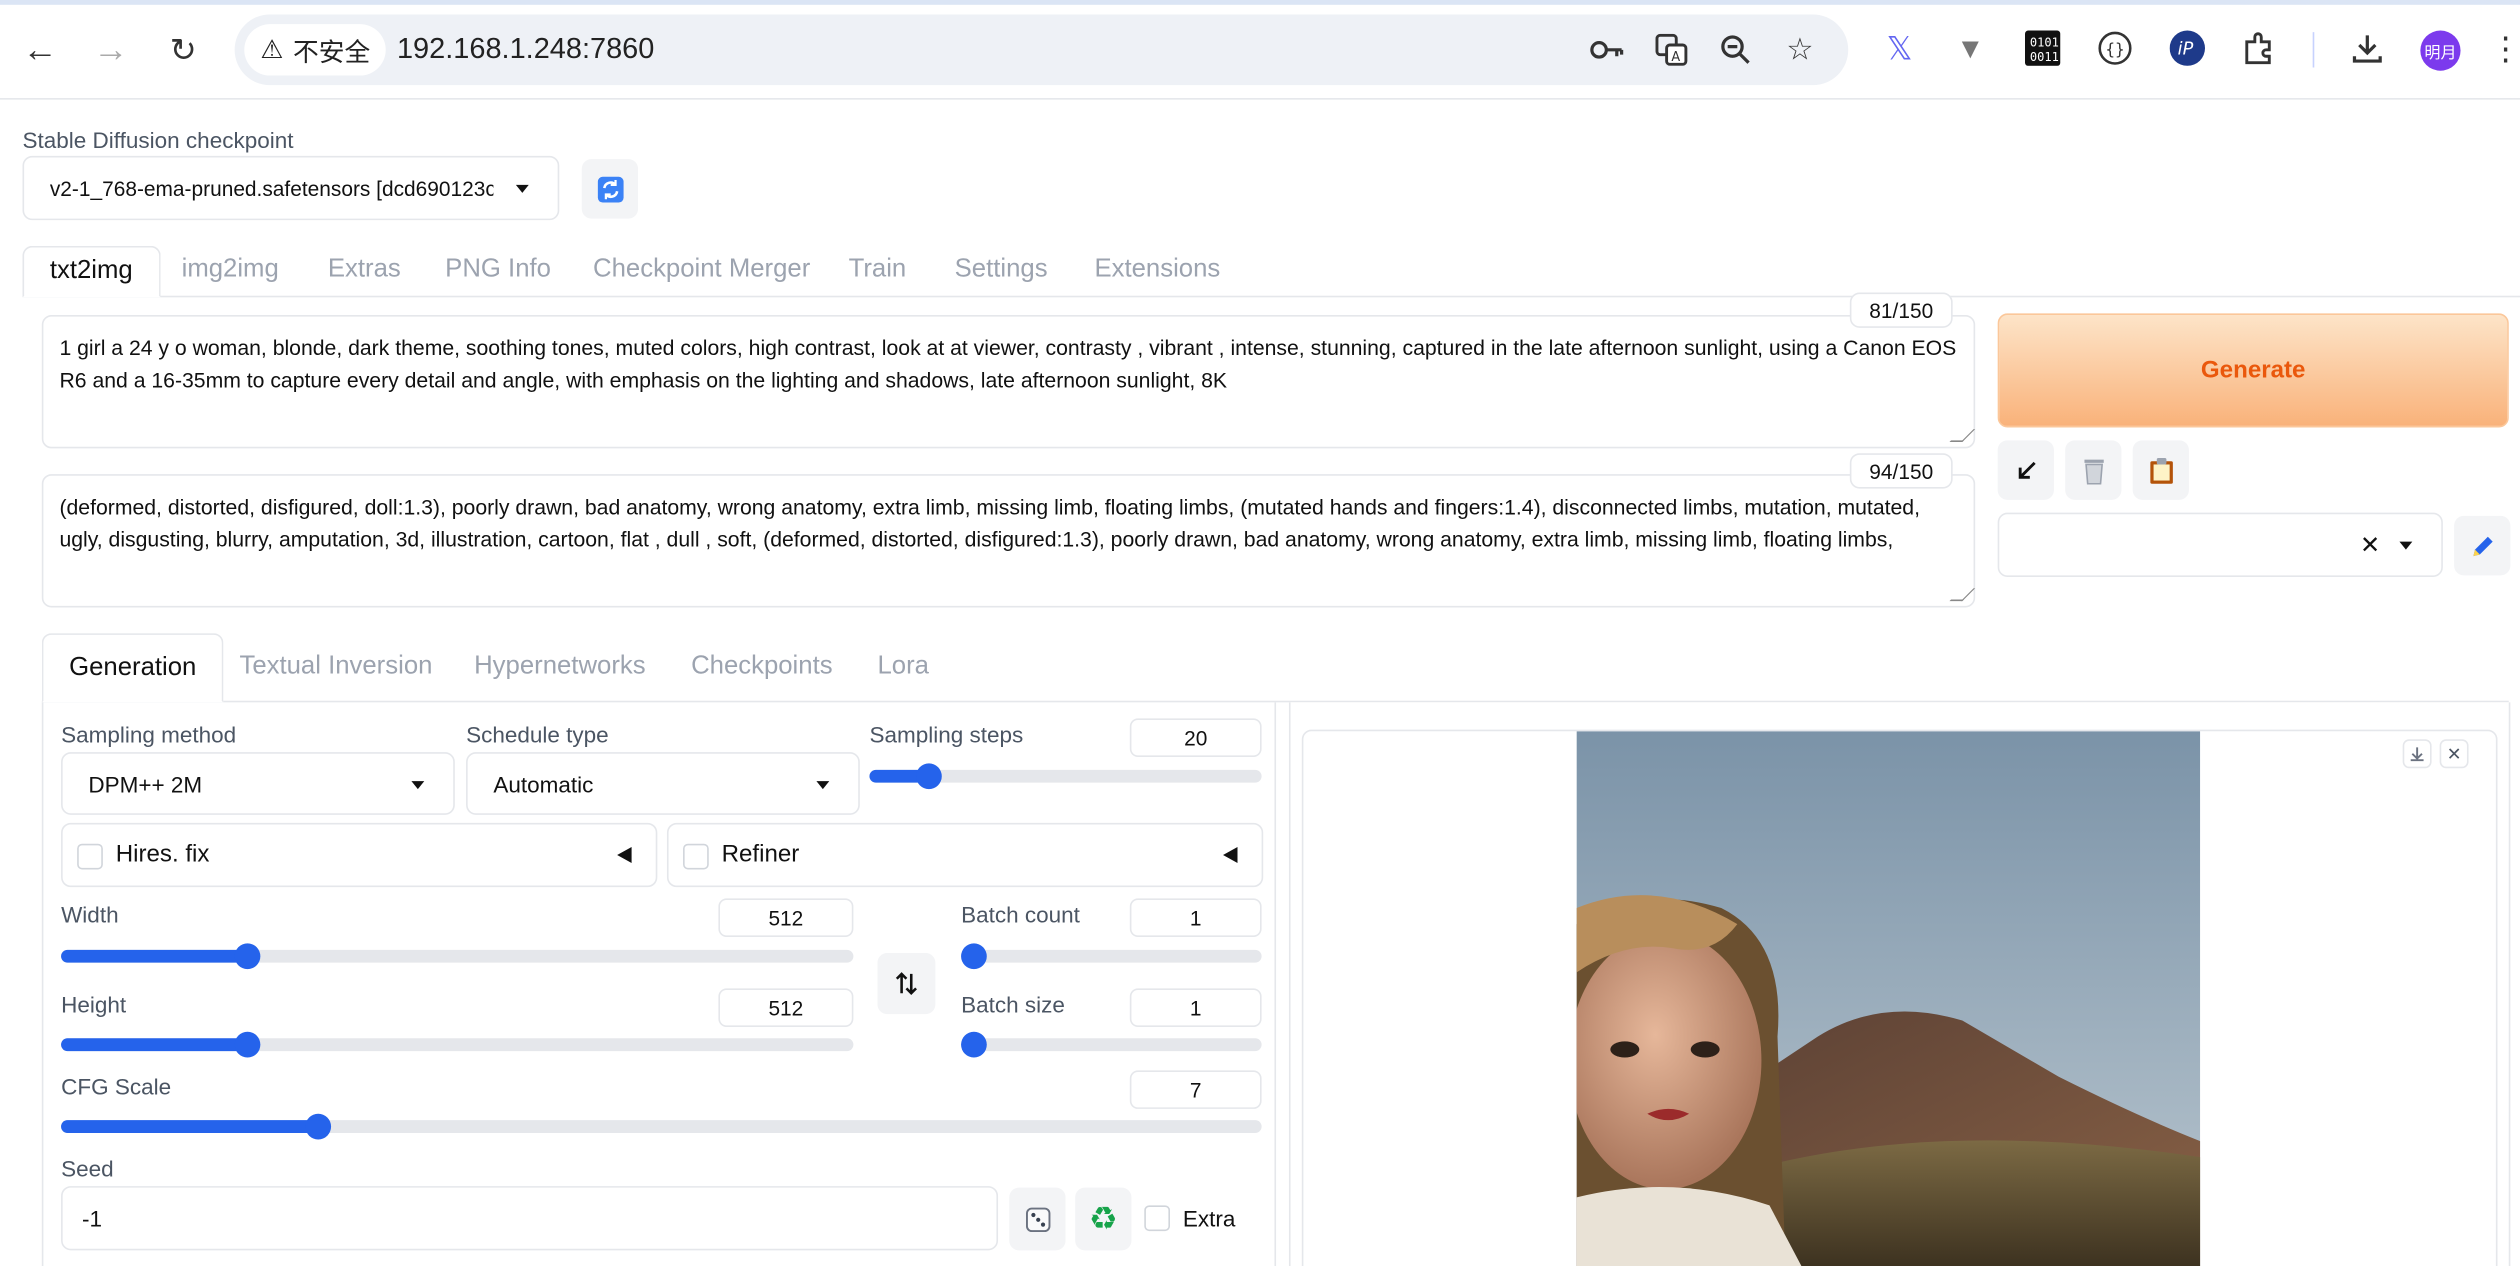 Image resolution: width=2520 pixels, height=1266 pixels. I want to click on schedule-type-select: Automatic, so click(663, 783).